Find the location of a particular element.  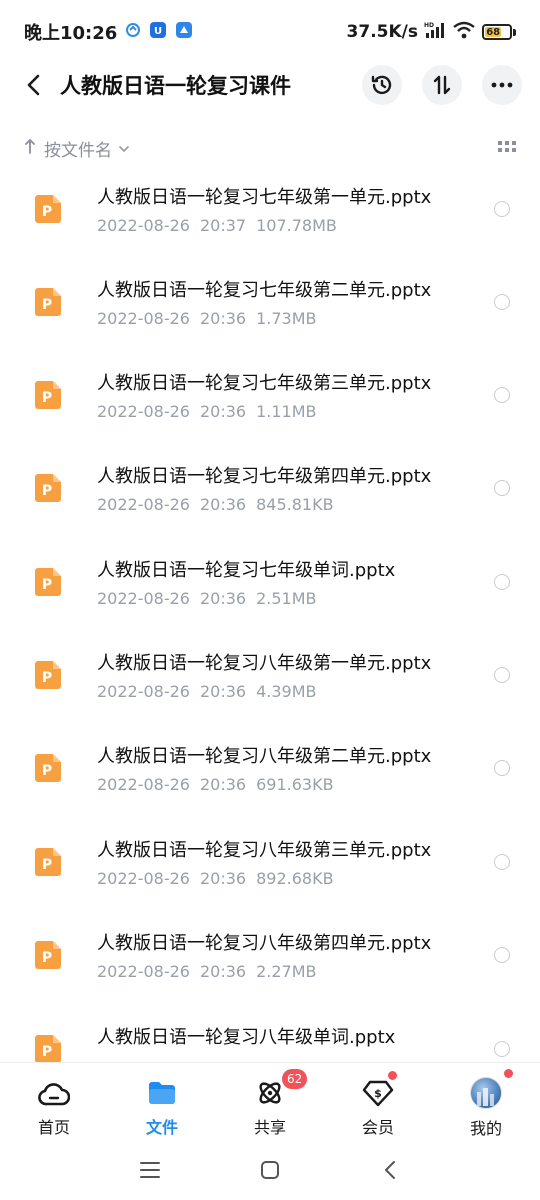

nav-vip: $ 会员 is located at coordinates (378, 1100).